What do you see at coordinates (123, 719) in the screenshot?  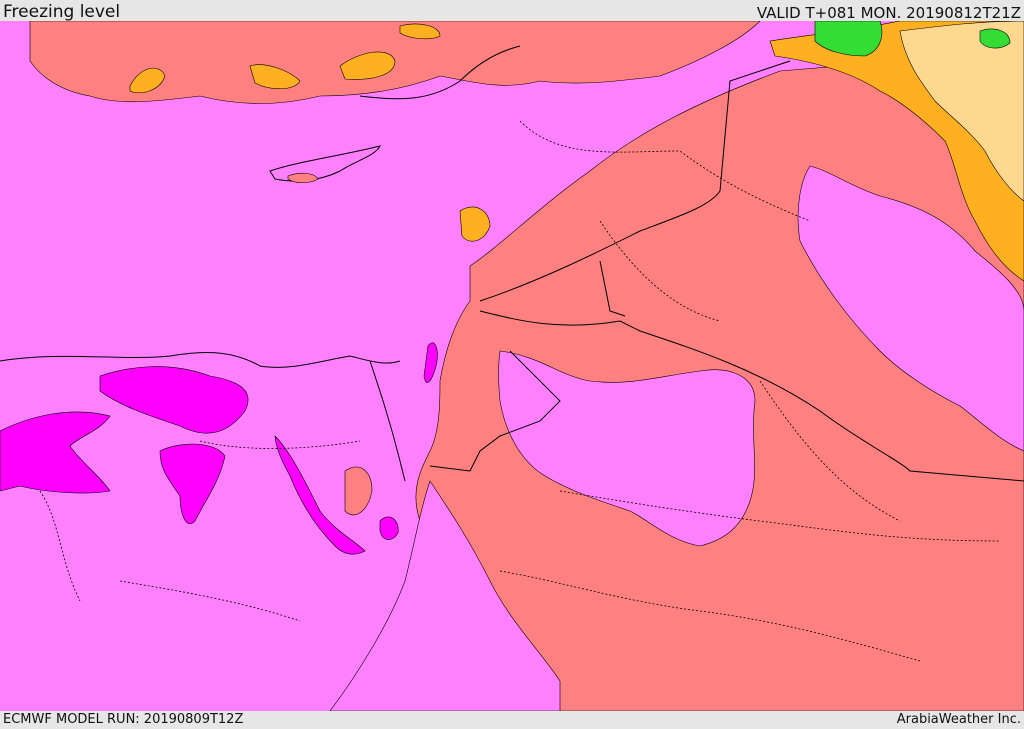 I see `model-run: ECMWF MODEL RUN: 20190809T12Z` at bounding box center [123, 719].